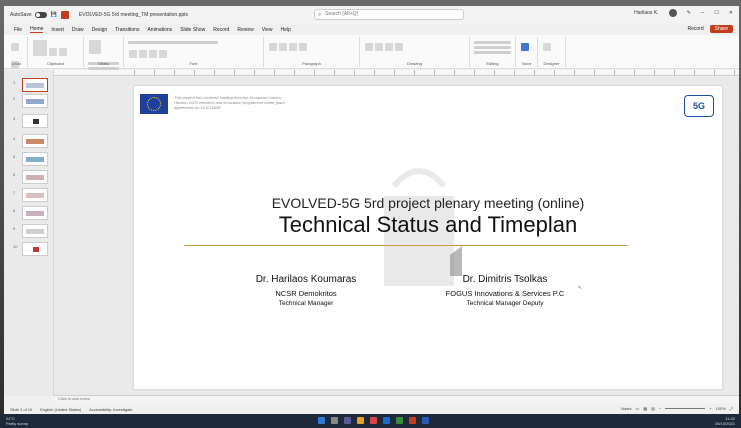 The width and height of the screenshot is (741, 428). I want to click on menu-transitions: Transitions, so click(127, 30).